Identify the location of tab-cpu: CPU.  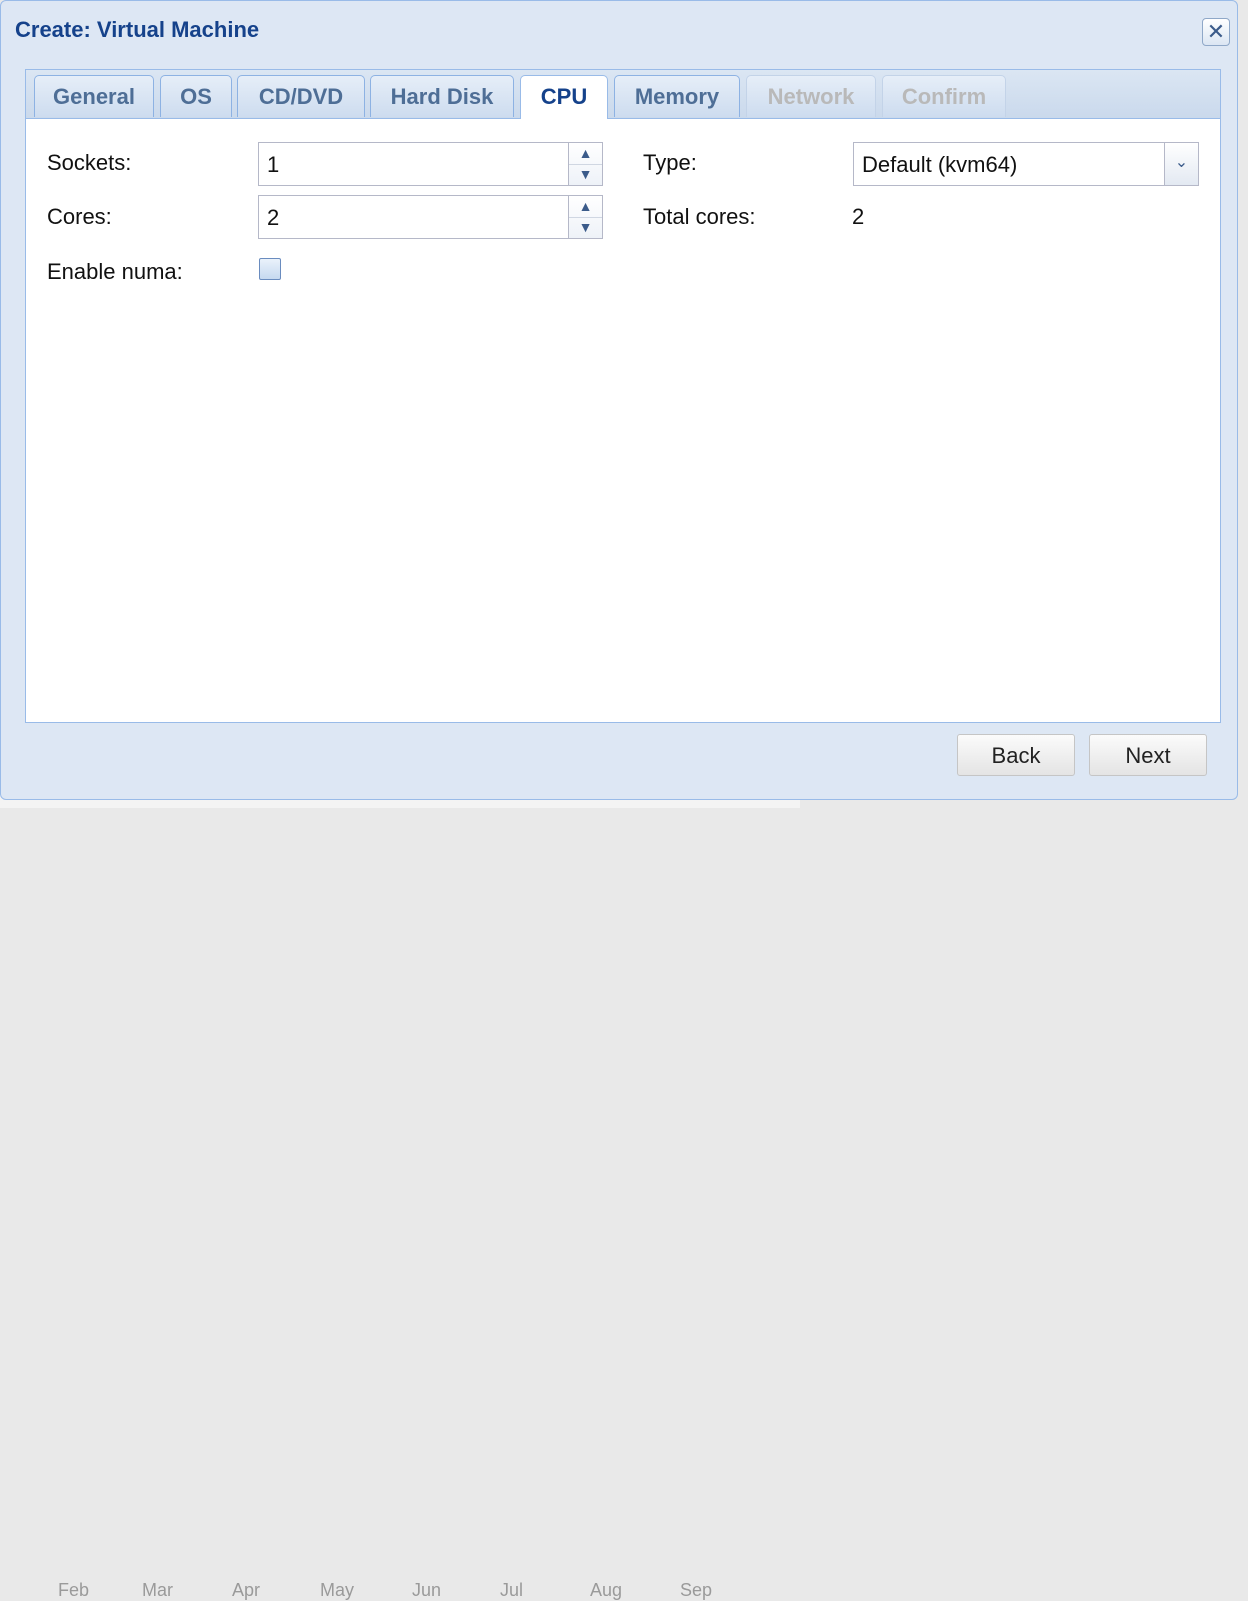
(564, 97).